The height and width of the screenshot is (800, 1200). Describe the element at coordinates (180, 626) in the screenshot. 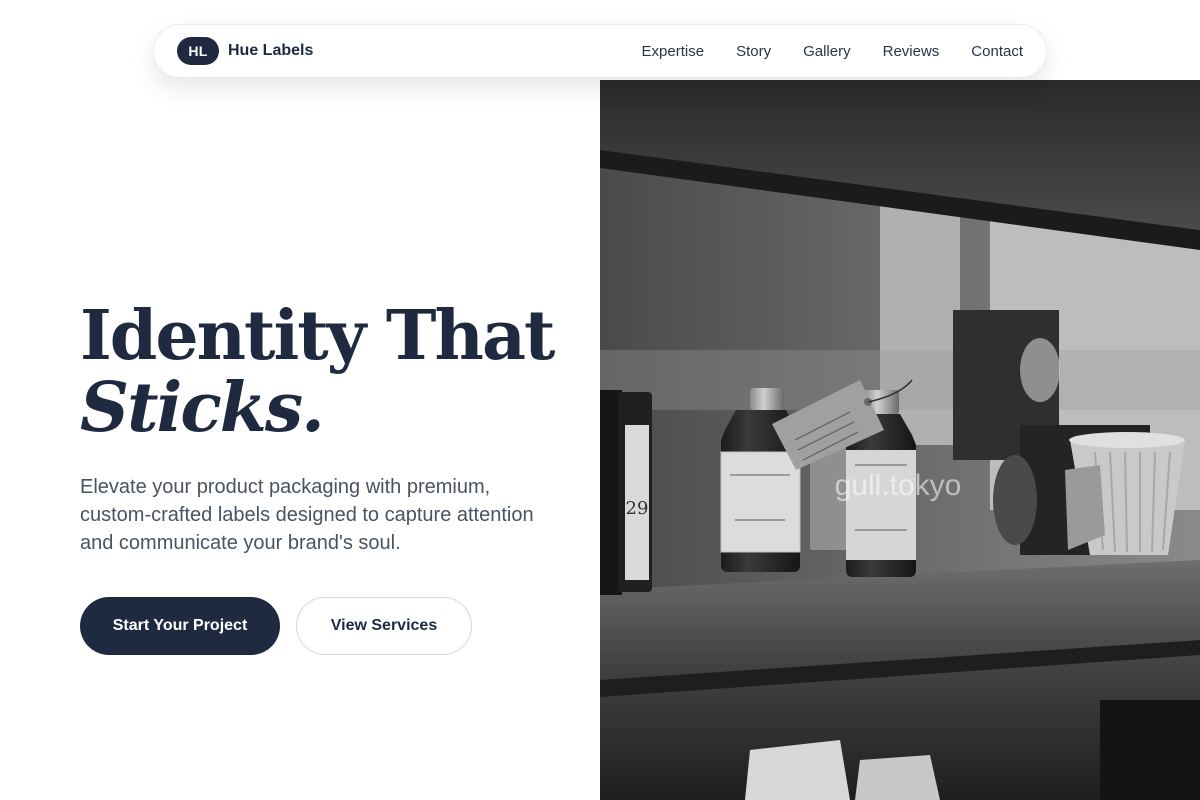

I see `start-project-button: Start Your Project` at that location.